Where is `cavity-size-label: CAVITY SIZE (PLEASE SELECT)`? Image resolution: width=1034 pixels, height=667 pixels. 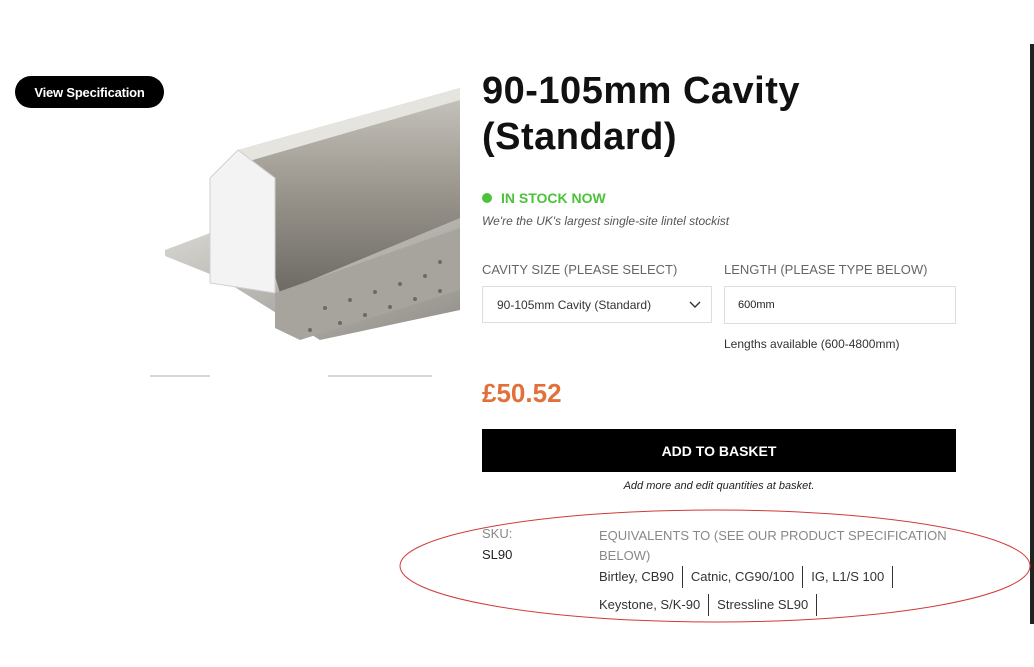
cavity-size-label: CAVITY SIZE (PLEASE SELECT) is located at coordinates (580, 269).